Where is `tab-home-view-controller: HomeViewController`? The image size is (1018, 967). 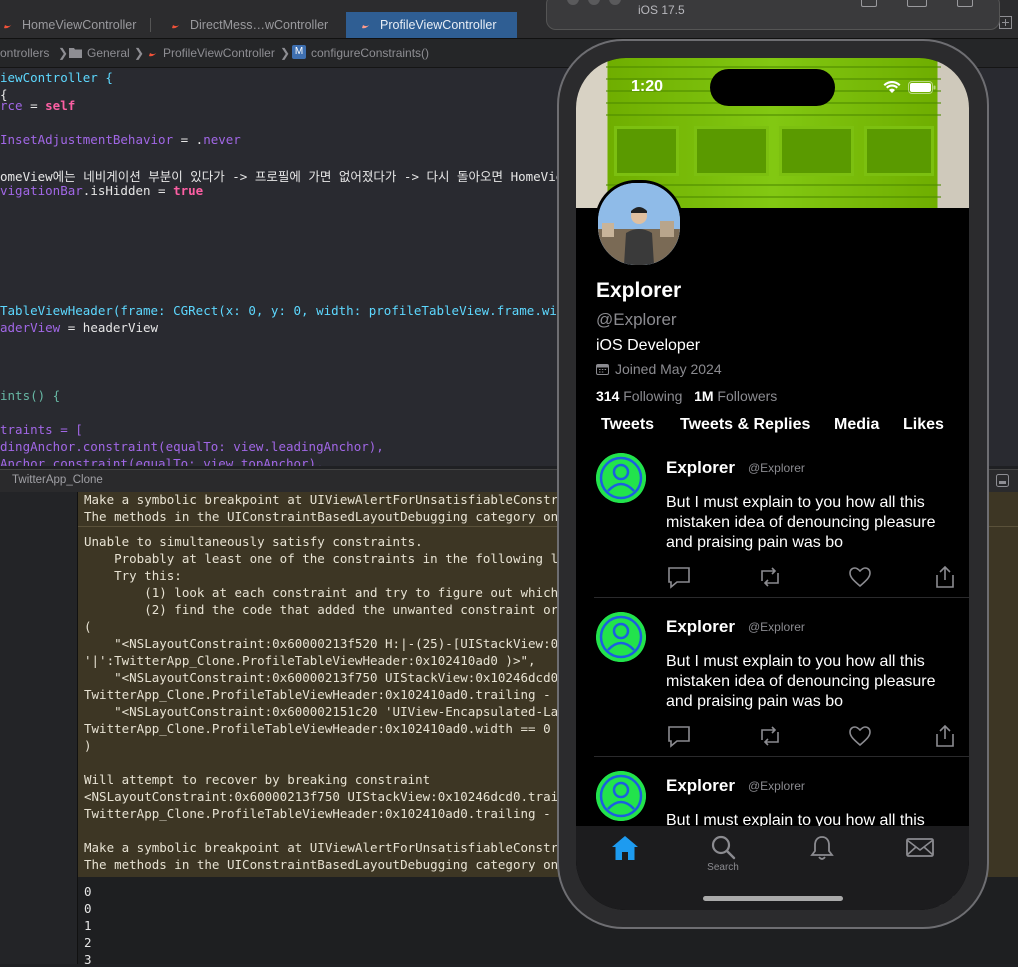
tab-home-view-controller: HomeViewController is located at coordinates (69, 25).